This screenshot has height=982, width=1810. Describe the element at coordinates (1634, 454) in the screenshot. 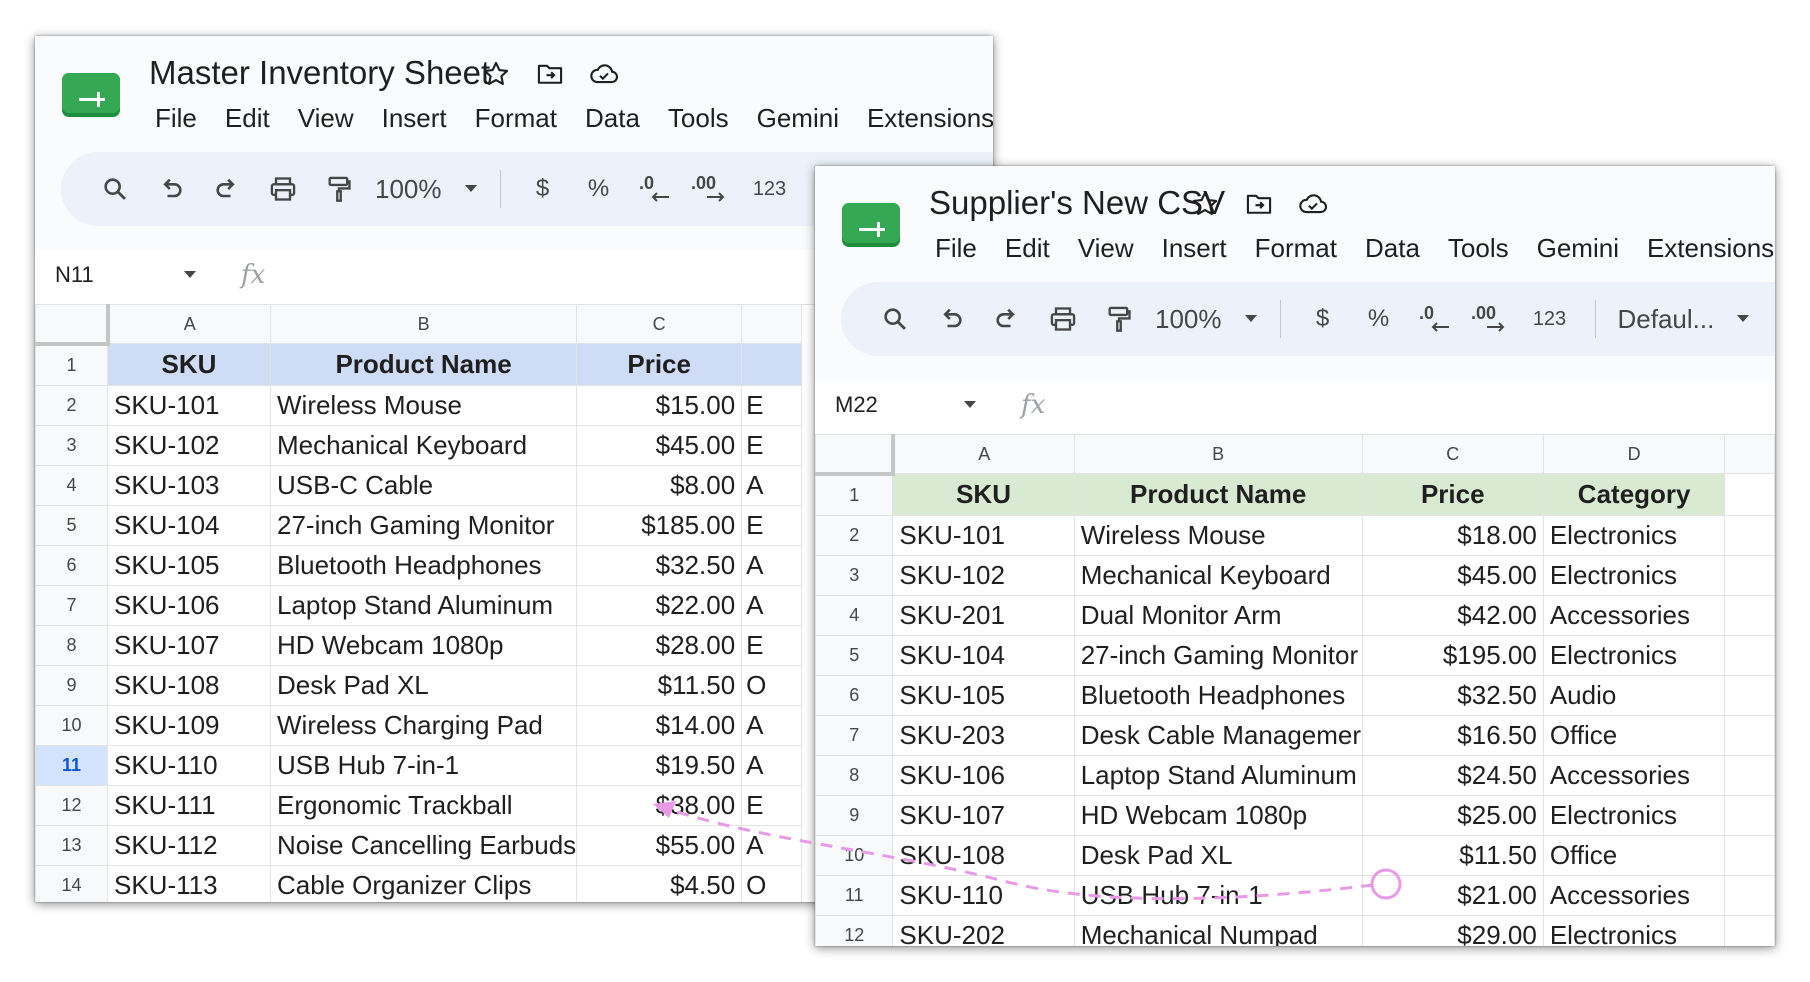

I see `column-header-d: D` at that location.